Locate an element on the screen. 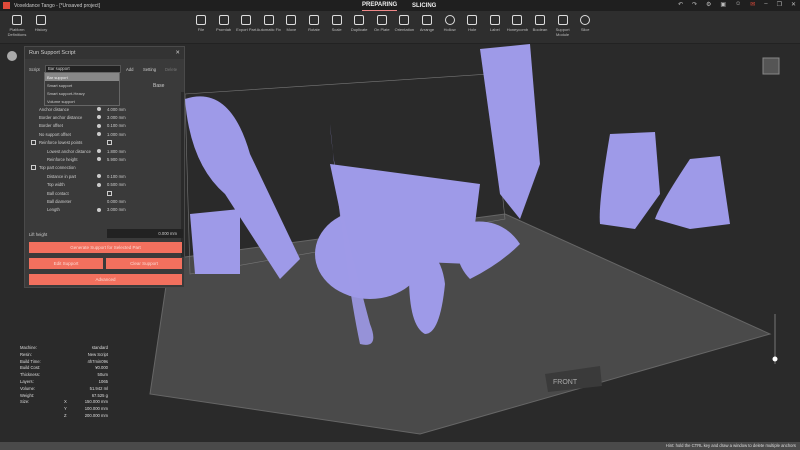 This screenshot has width=800, height=450. panel-title: Run Support Script is located at coordinates (52, 53).